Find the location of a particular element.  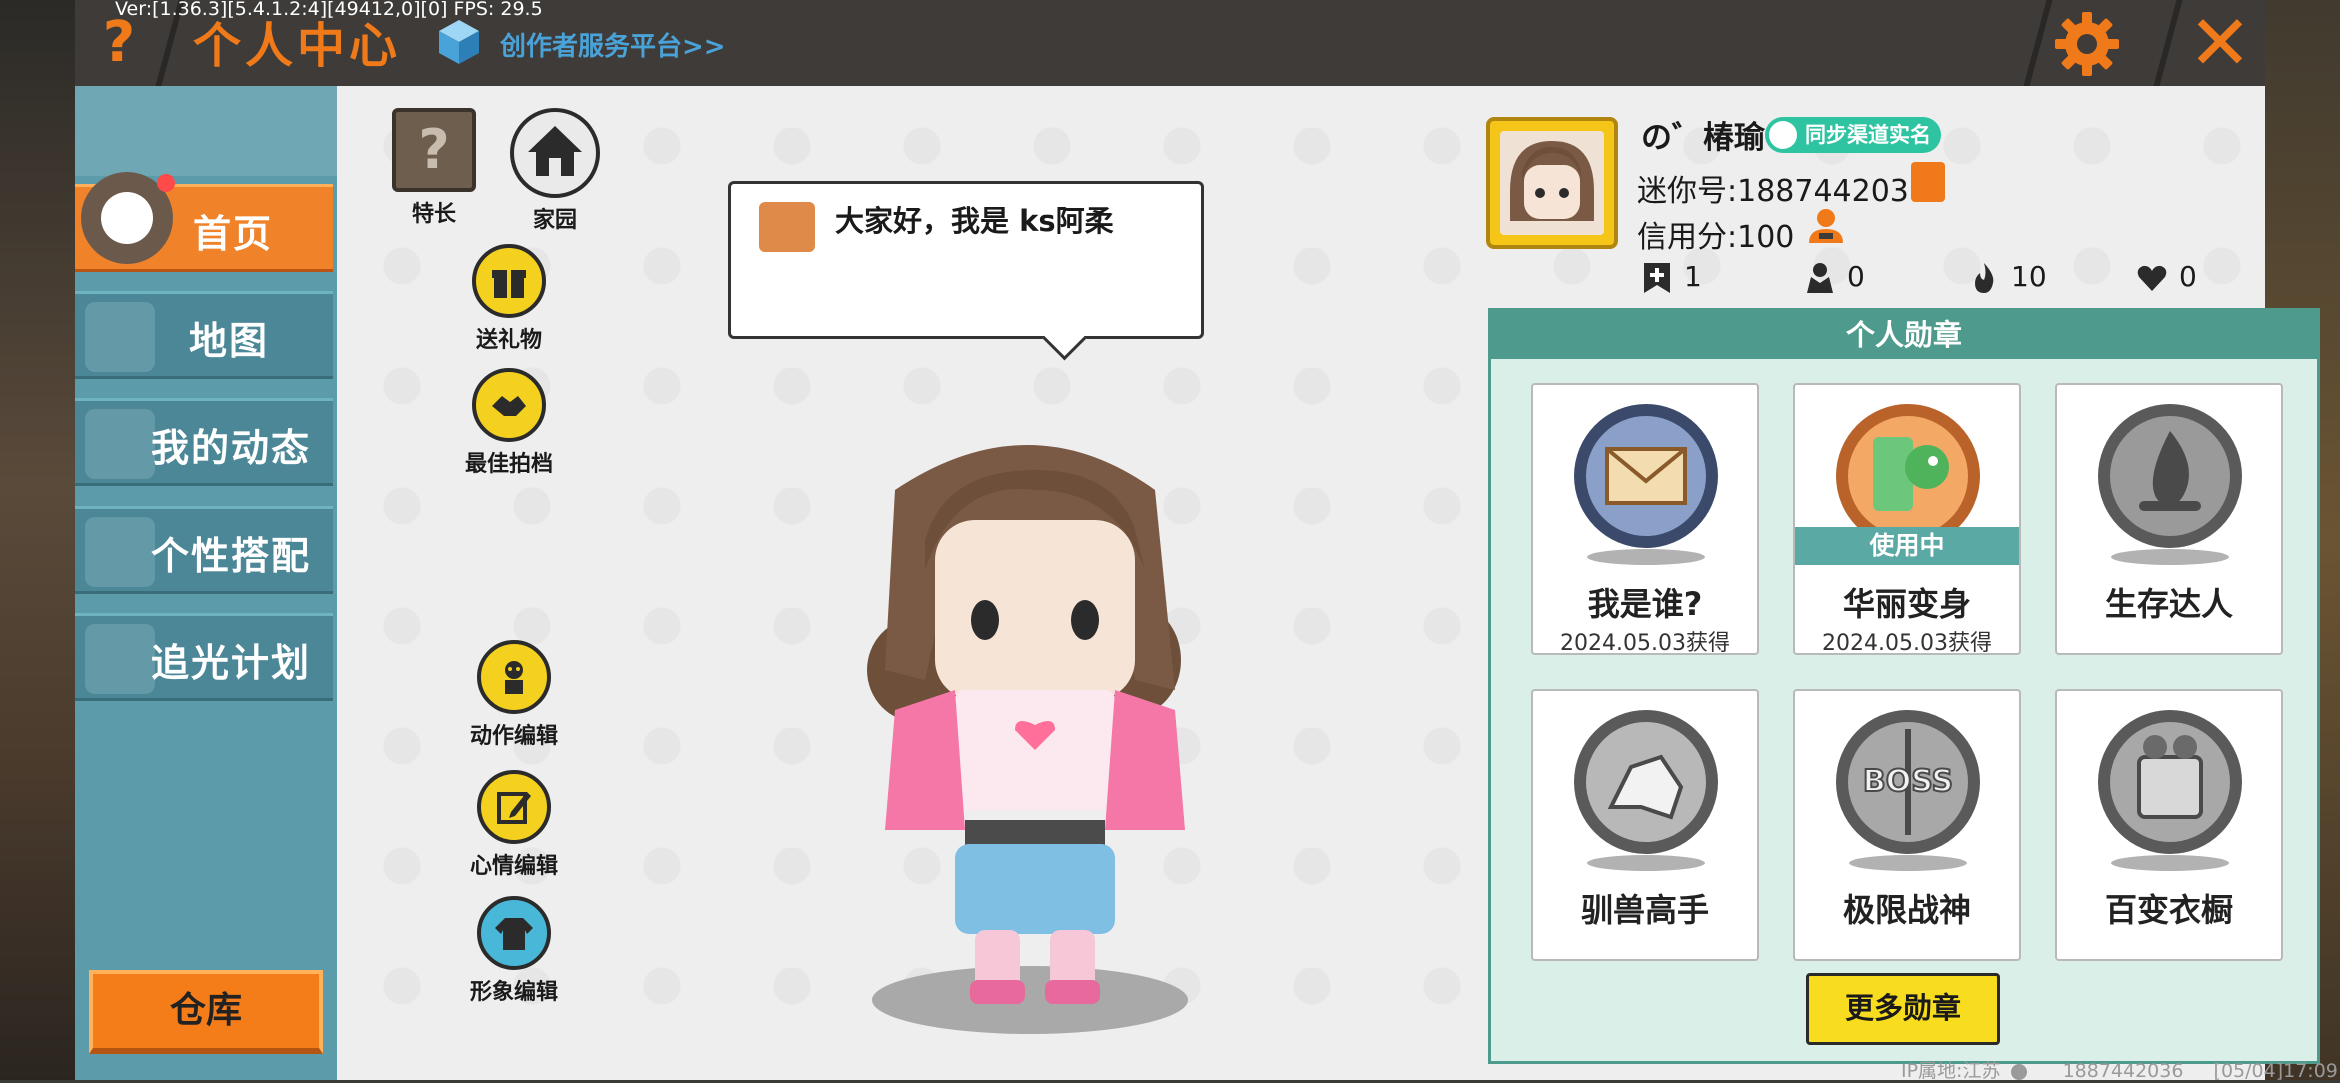

info-icon is located at coordinates (2018, 1071).